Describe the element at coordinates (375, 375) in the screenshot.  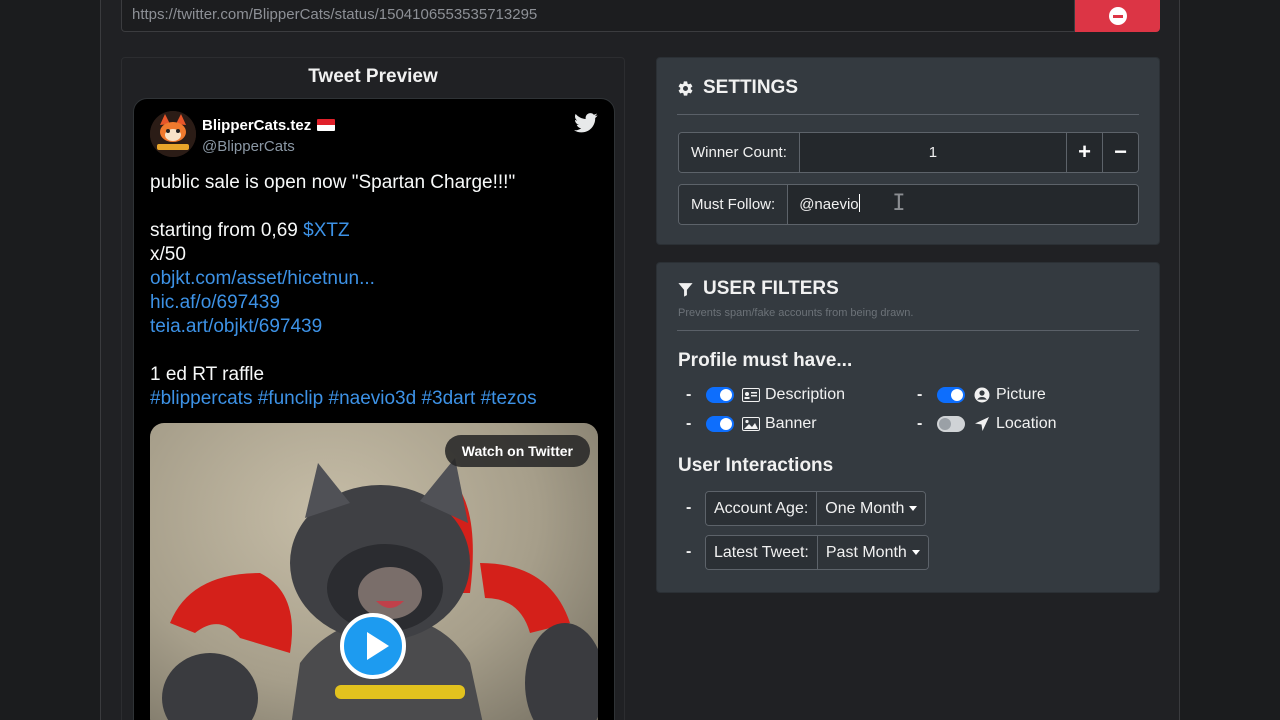
I see `tweet-line: 1 ed RT raffle` at that location.